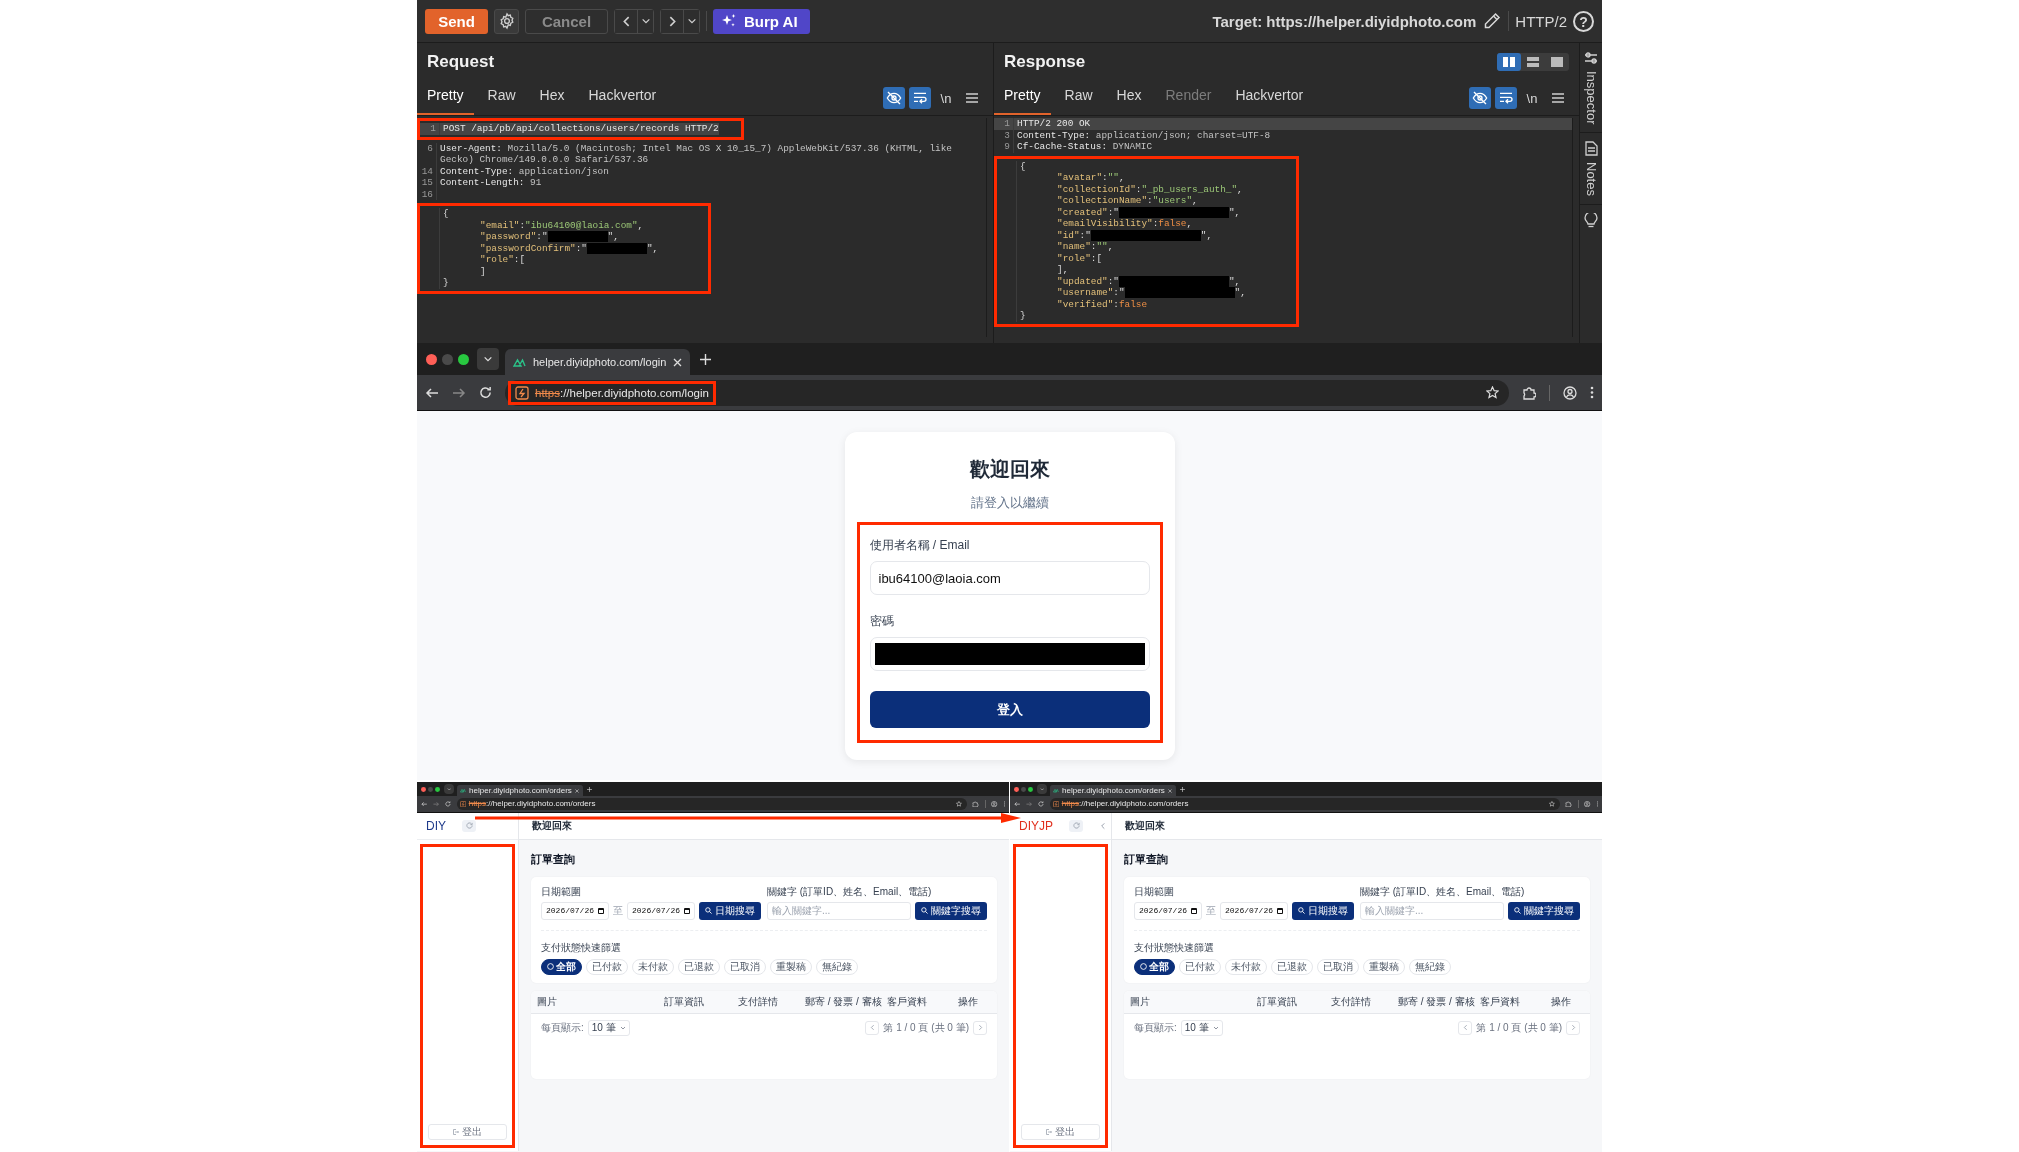 This screenshot has width=2019, height=1152. What do you see at coordinates (1009, 578) in the screenshot?
I see `email-field: ibu64100@laoia.com` at bounding box center [1009, 578].